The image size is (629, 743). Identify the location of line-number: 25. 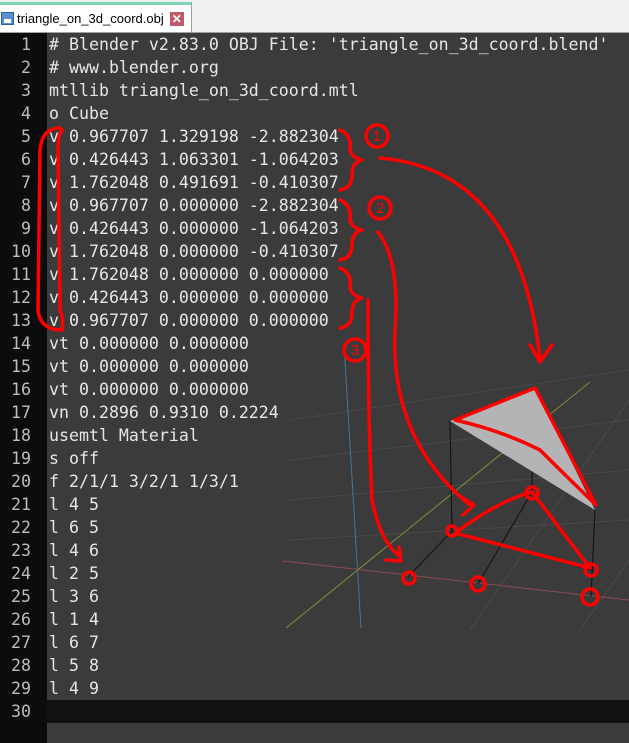
(21, 596).